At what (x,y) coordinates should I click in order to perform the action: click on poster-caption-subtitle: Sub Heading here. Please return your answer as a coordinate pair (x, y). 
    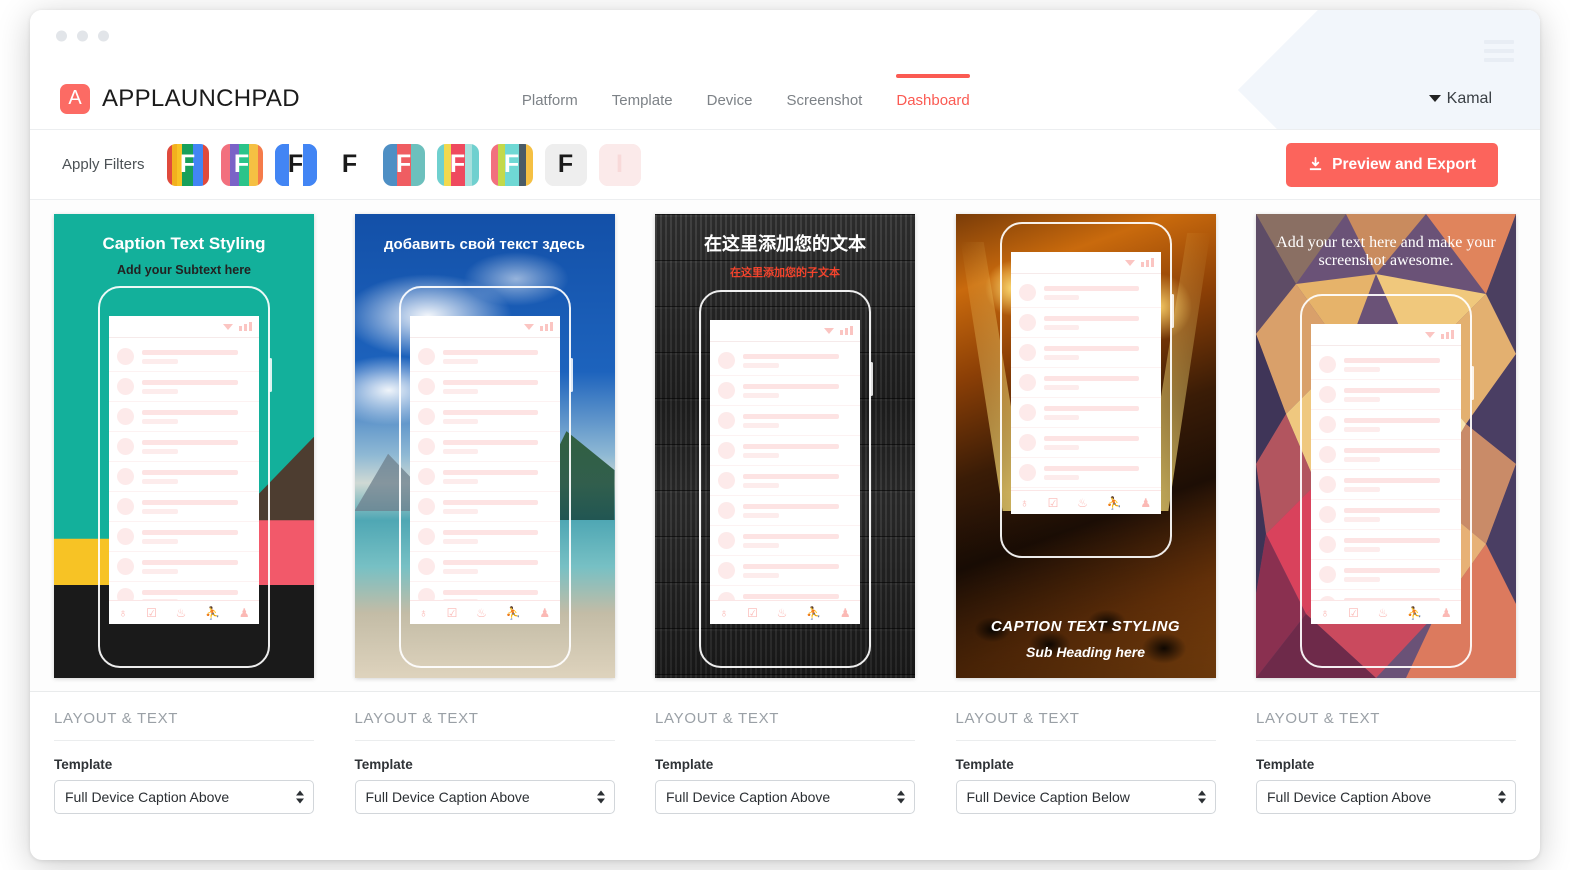
    Looking at the image, I should click on (1085, 652).